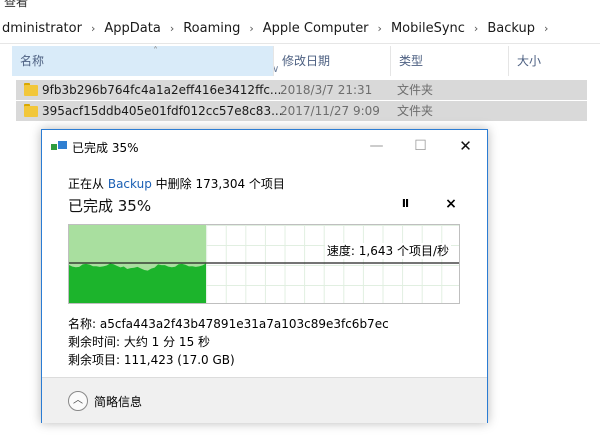 The height and width of the screenshot is (437, 600). What do you see at coordinates (376, 145) in the screenshot?
I see `minimize-button: —` at bounding box center [376, 145].